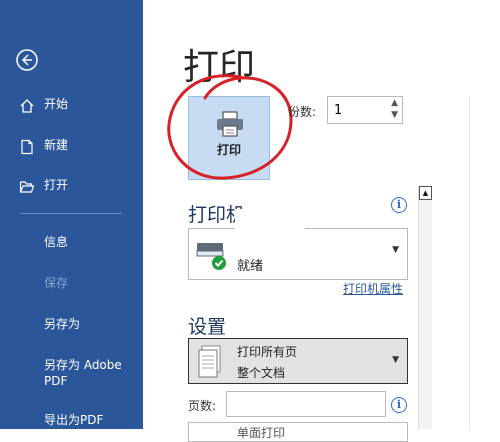 This screenshot has height=442, width=500. Describe the element at coordinates (365, 110) in the screenshot. I see `copies-stepper: 1 ▲ ▼` at that location.